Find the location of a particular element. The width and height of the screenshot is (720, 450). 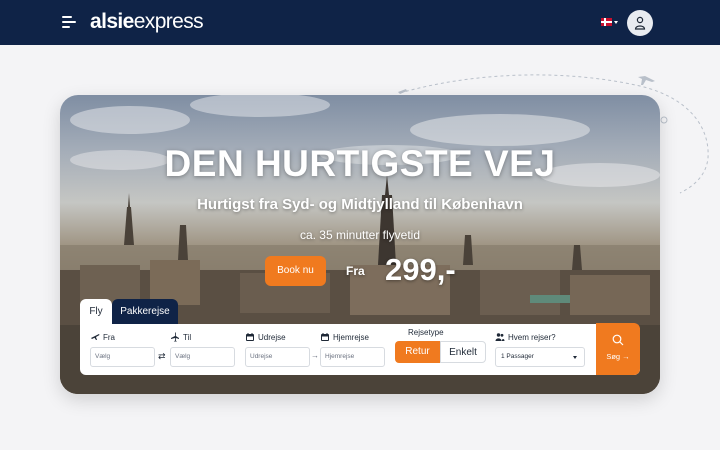

departure-input: Udrejse is located at coordinates (277, 357).